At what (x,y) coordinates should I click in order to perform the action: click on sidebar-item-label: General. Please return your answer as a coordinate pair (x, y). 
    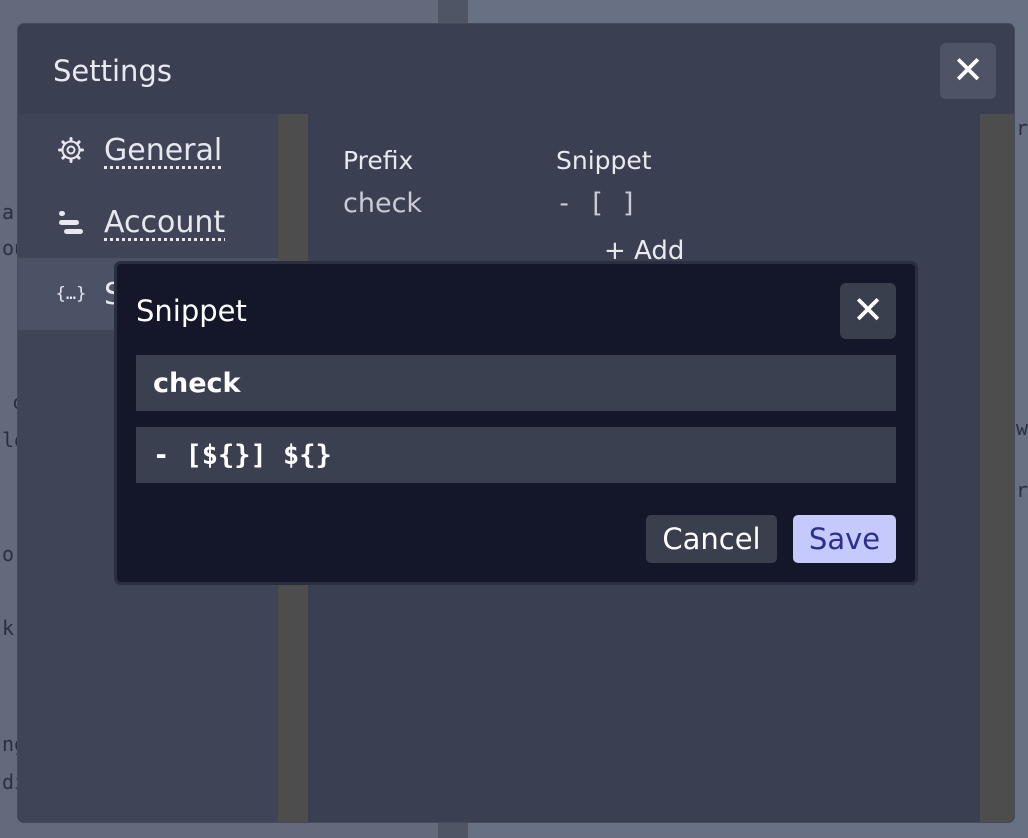
    Looking at the image, I should click on (163, 150).